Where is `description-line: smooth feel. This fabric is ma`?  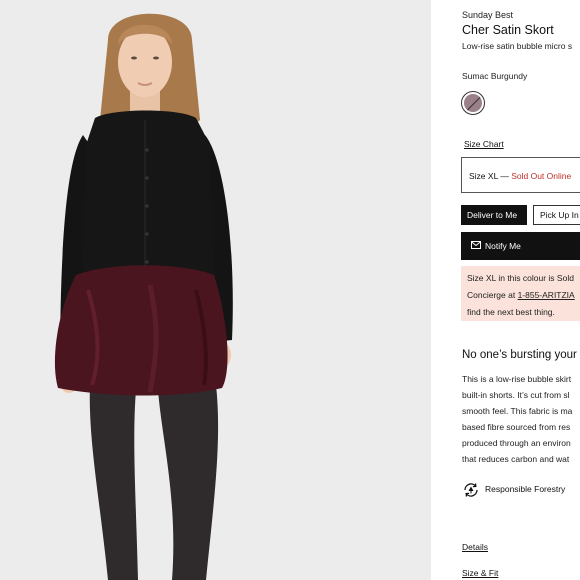 description-line: smooth feel. This fabric is ma is located at coordinates (517, 411).